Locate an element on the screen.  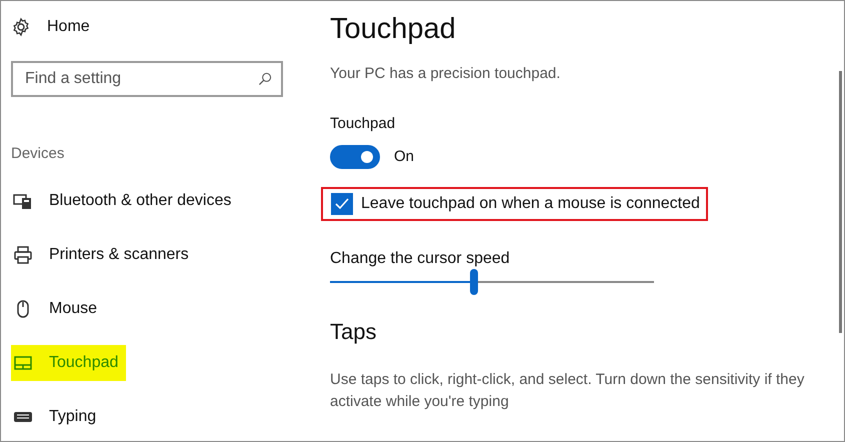
slider-label: Change the cursor speed is located at coordinates (420, 259).